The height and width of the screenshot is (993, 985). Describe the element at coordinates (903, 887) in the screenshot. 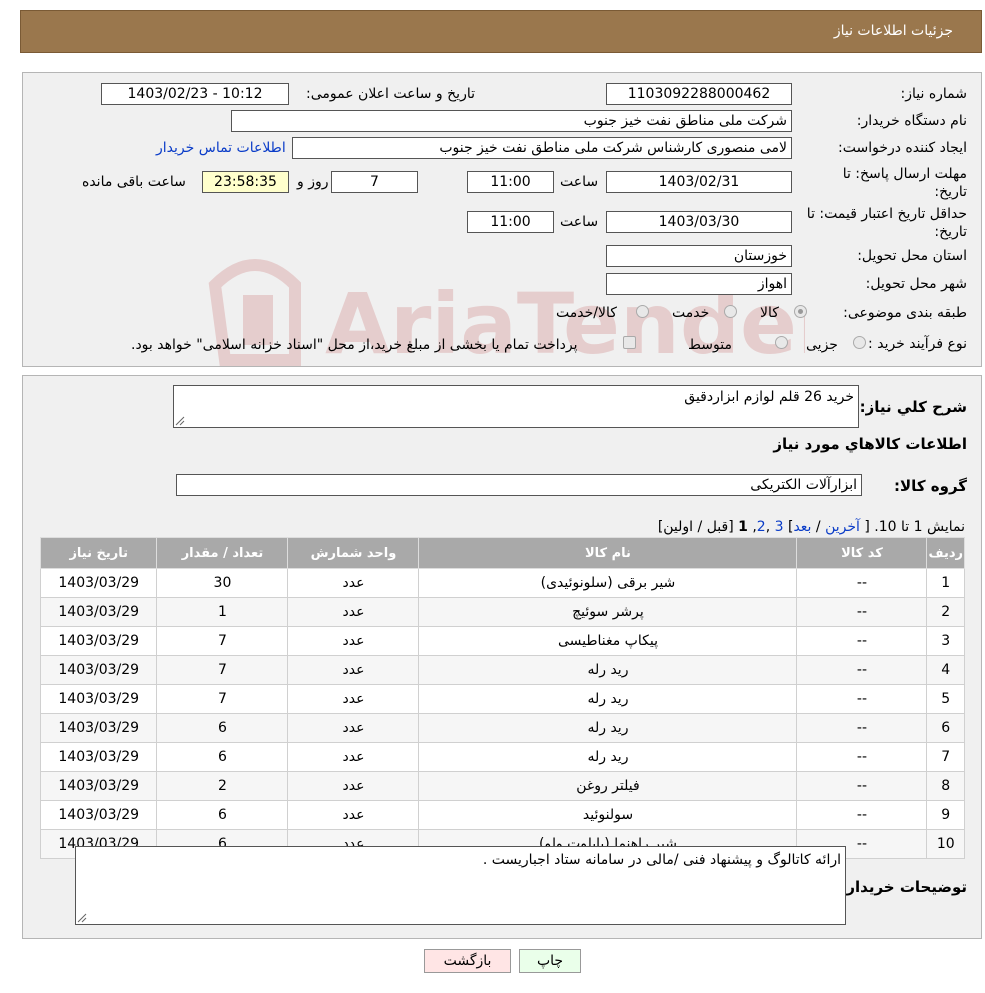

I see `buyer-notes-label: توضیحات خریدار:` at that location.